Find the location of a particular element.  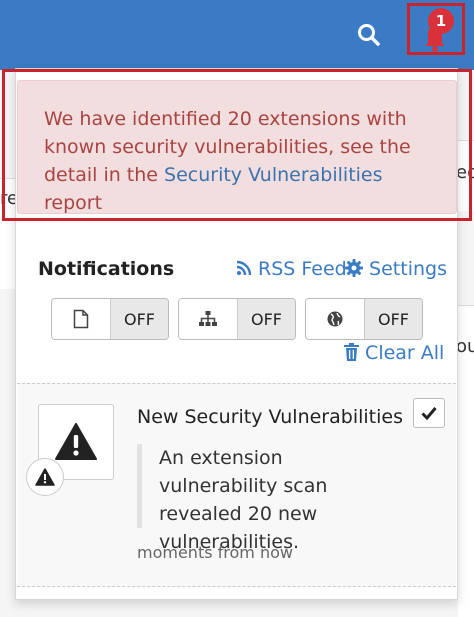

search-button is located at coordinates (369, 35).